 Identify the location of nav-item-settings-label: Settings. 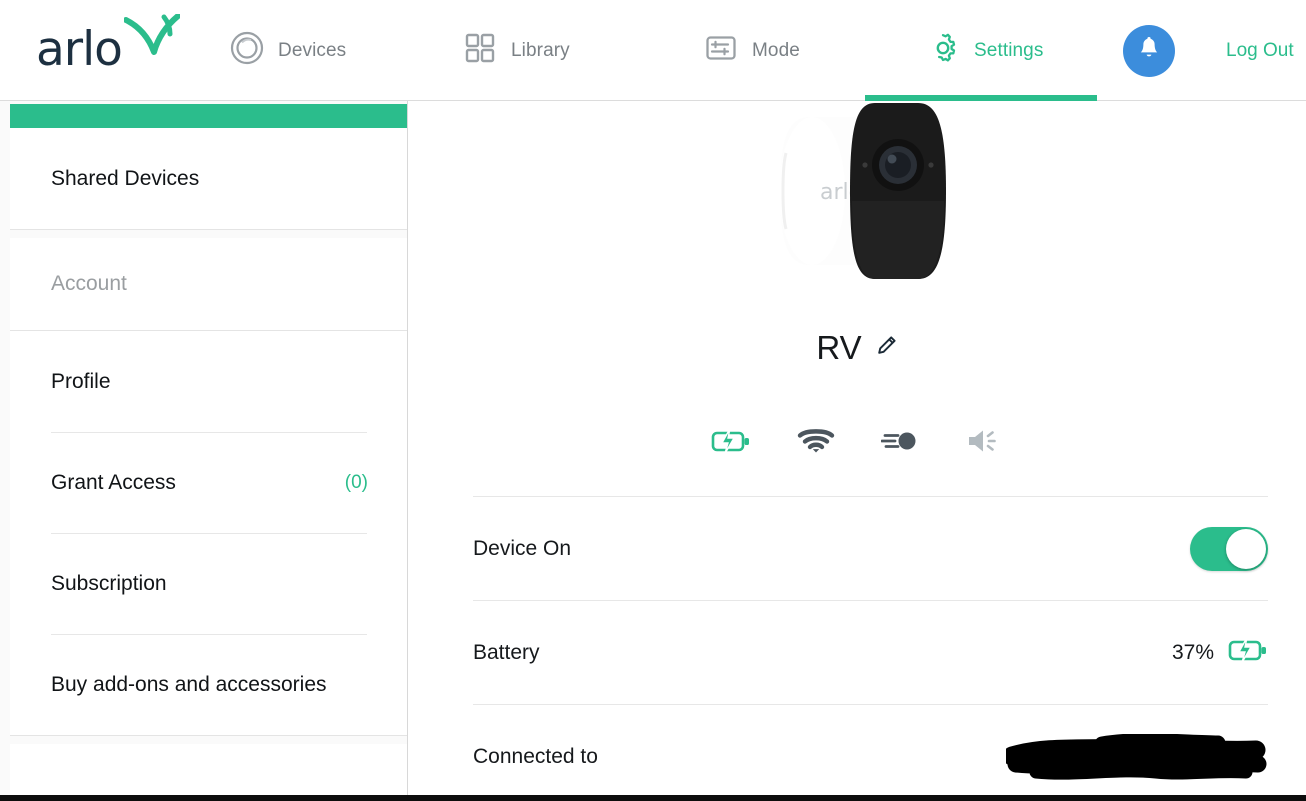
(1009, 50).